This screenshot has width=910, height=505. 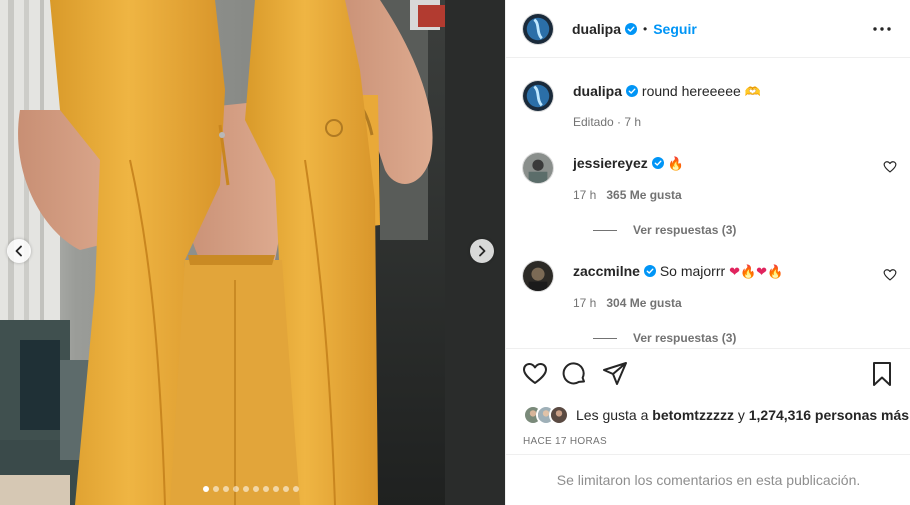 I want to click on comment-text: So majorrr, so click(x=694, y=271).